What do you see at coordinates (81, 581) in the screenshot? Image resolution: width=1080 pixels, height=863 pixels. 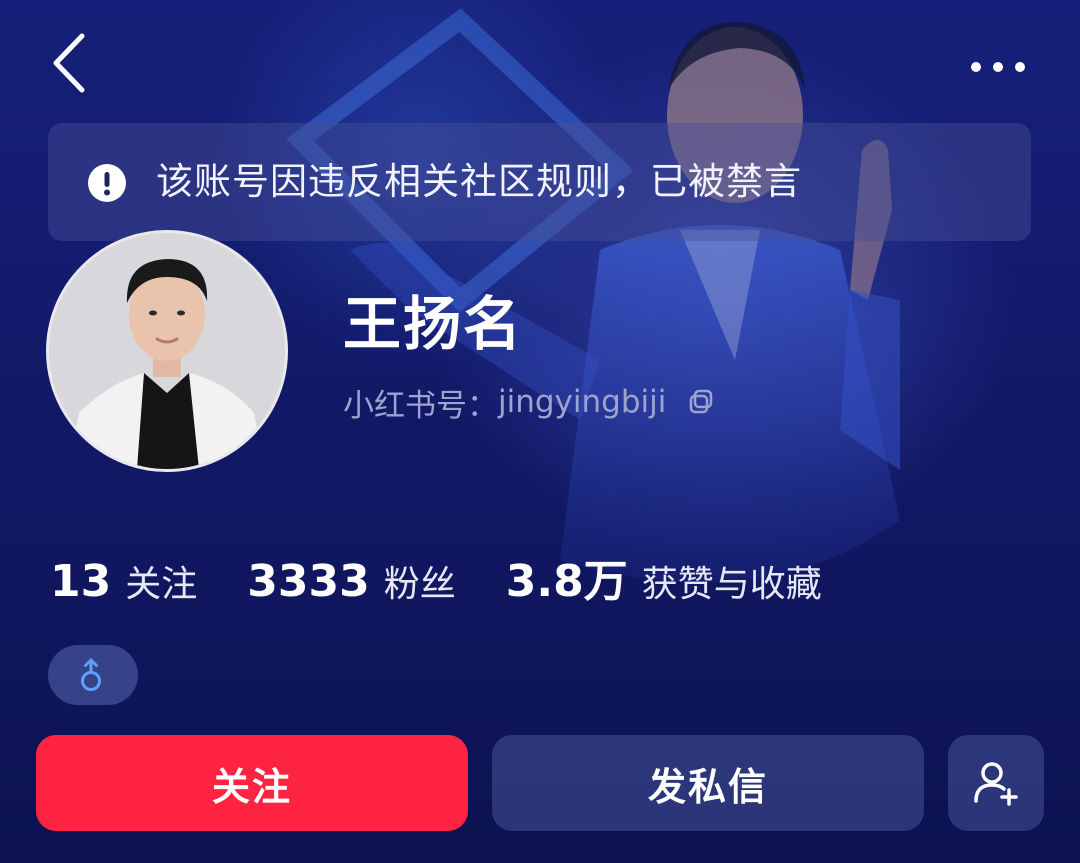 I see `stat-value: 13` at bounding box center [81, 581].